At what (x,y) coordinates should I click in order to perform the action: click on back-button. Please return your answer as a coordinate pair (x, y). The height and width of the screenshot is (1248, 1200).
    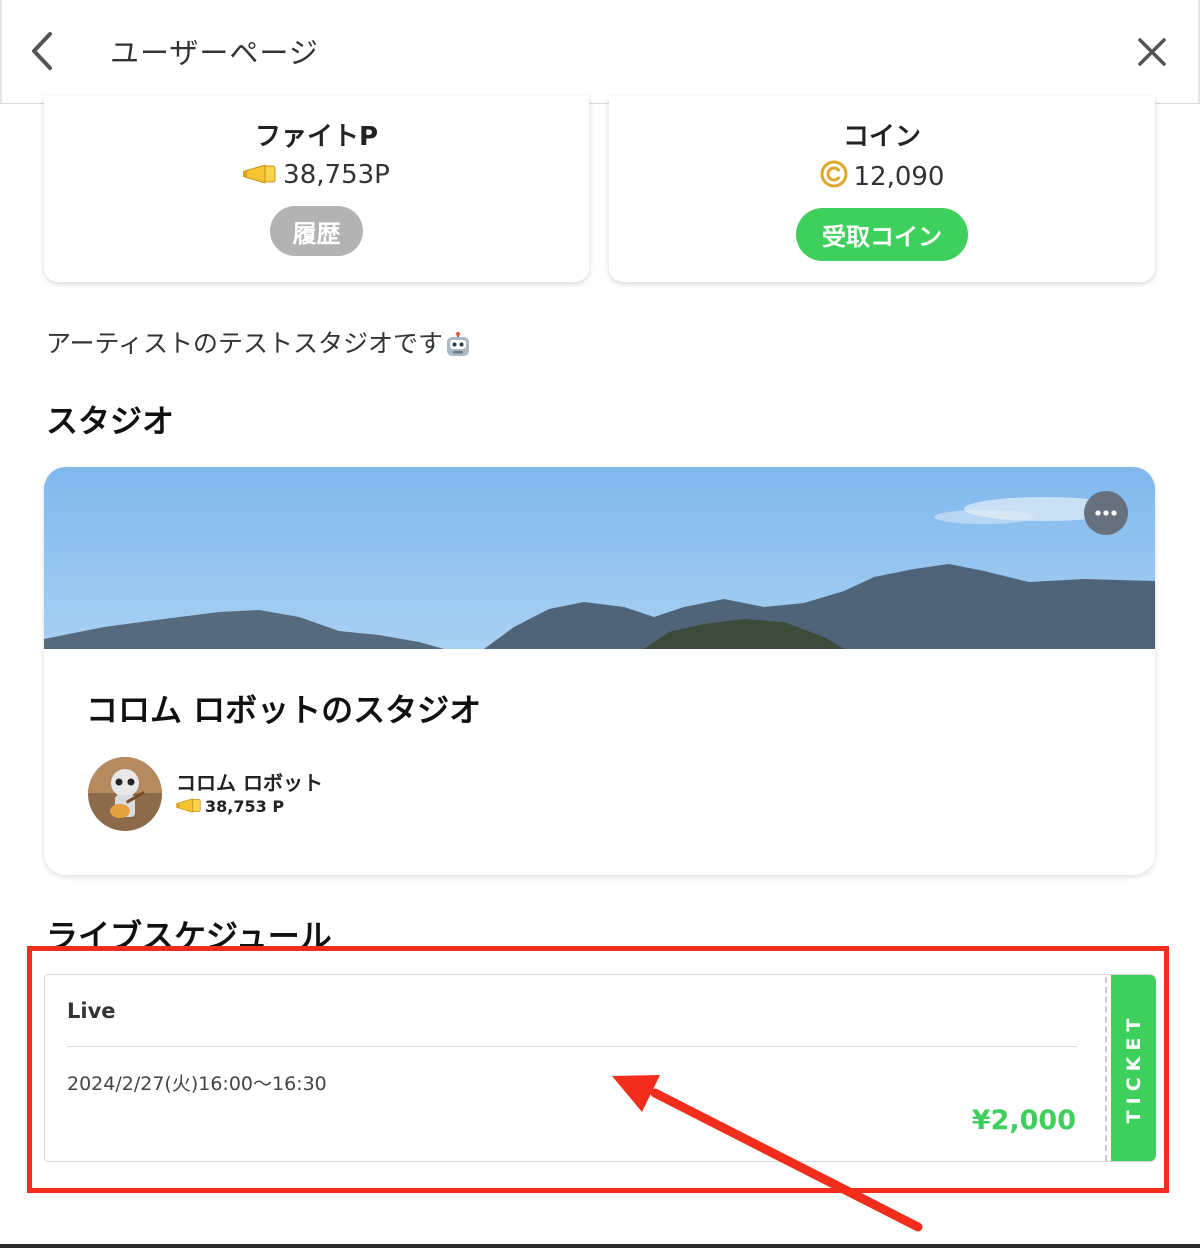
    Looking at the image, I should click on (44, 51).